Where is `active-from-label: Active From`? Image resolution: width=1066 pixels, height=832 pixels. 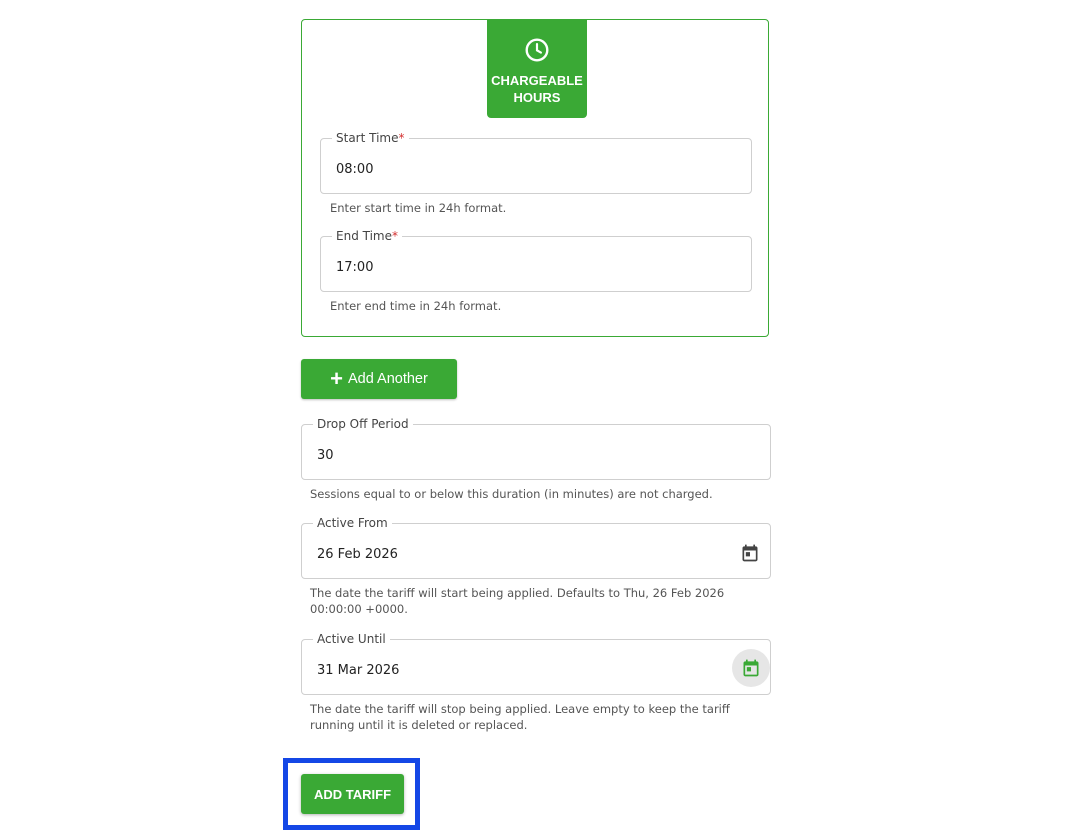
active-from-label: Active From is located at coordinates (352, 523).